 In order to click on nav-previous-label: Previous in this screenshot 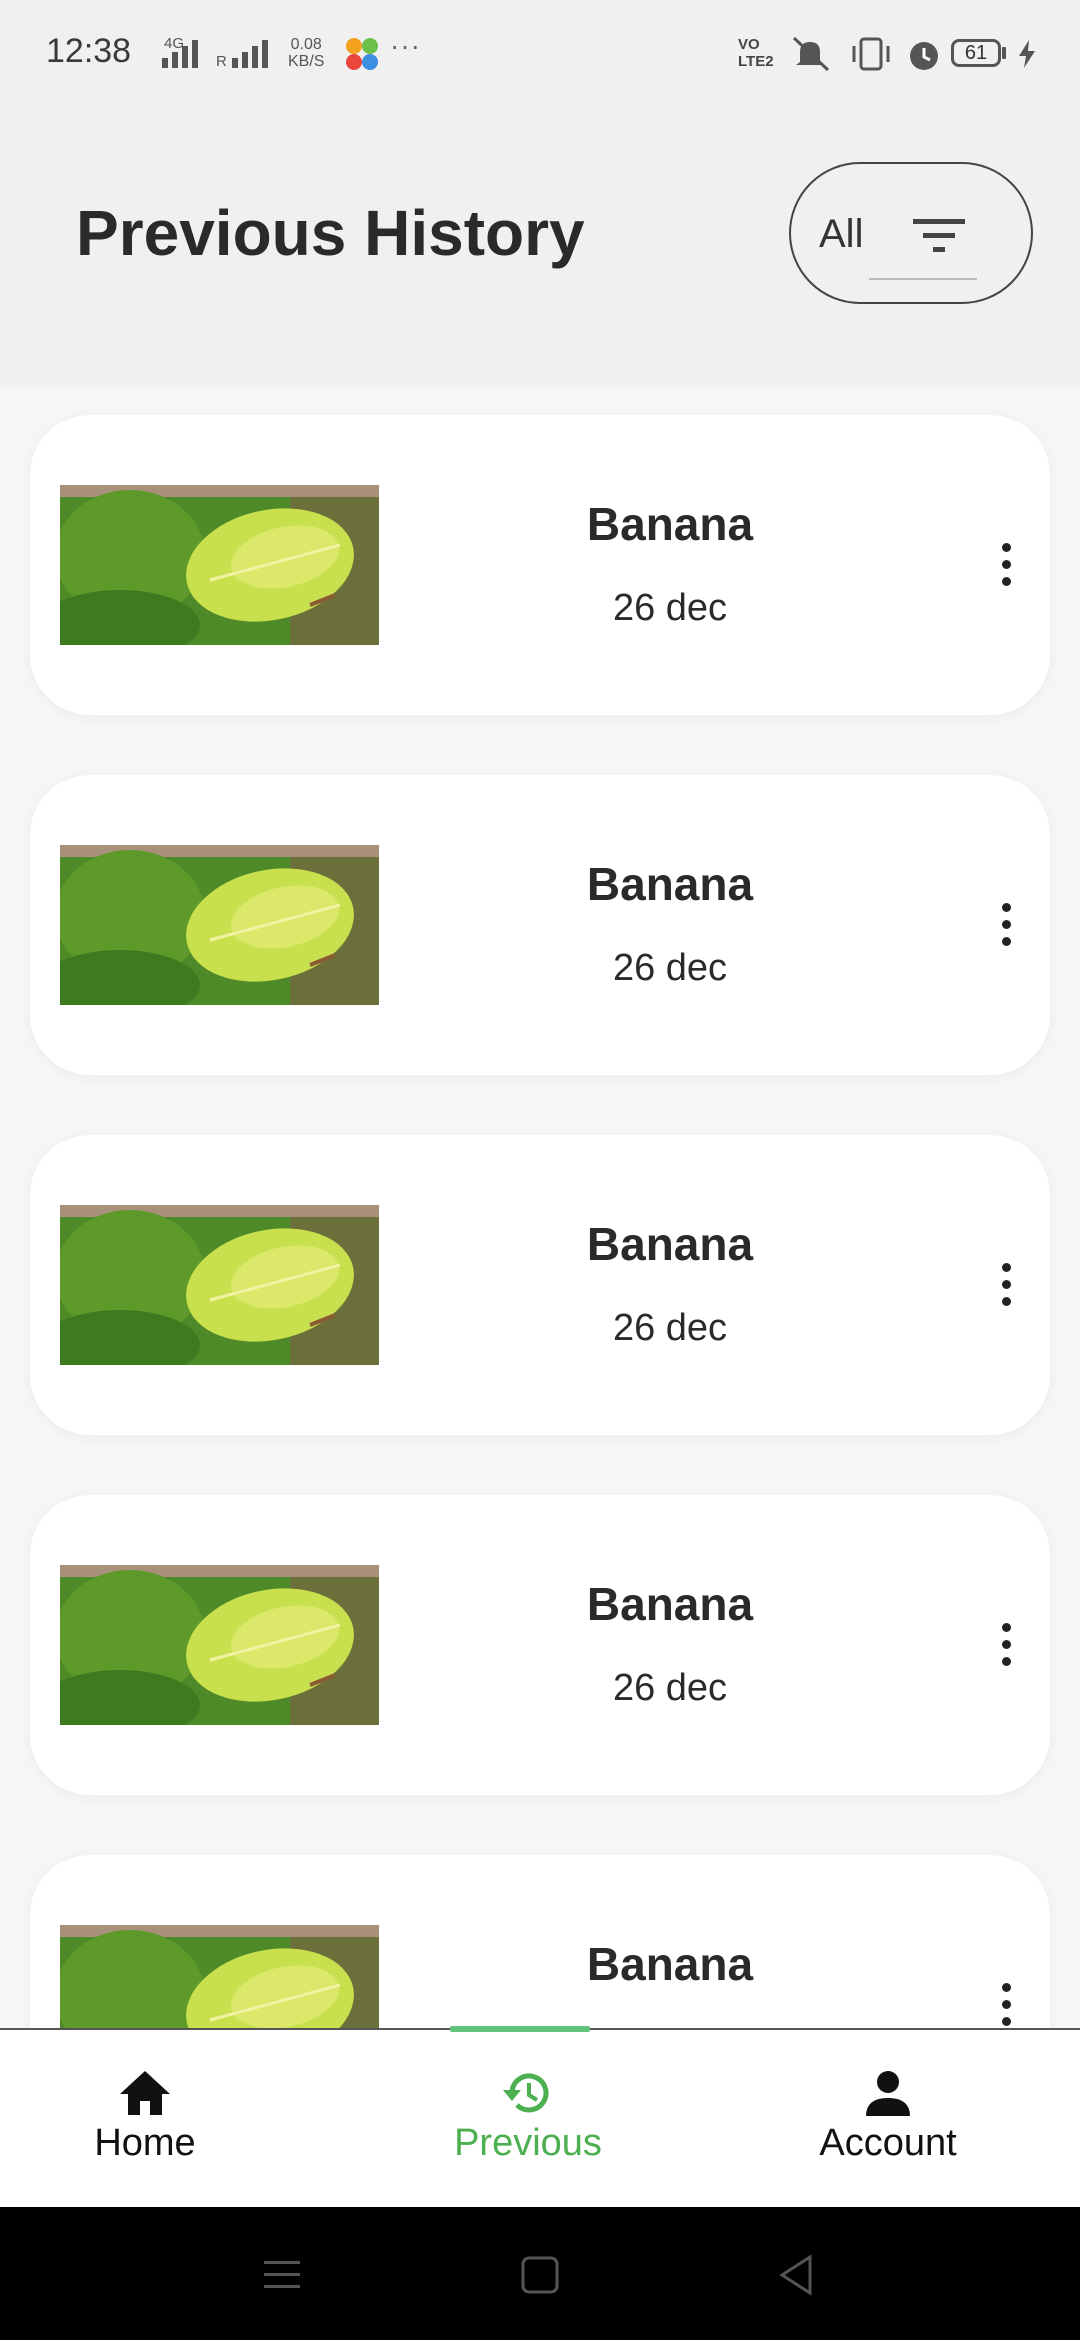, I will do `click(528, 2143)`.